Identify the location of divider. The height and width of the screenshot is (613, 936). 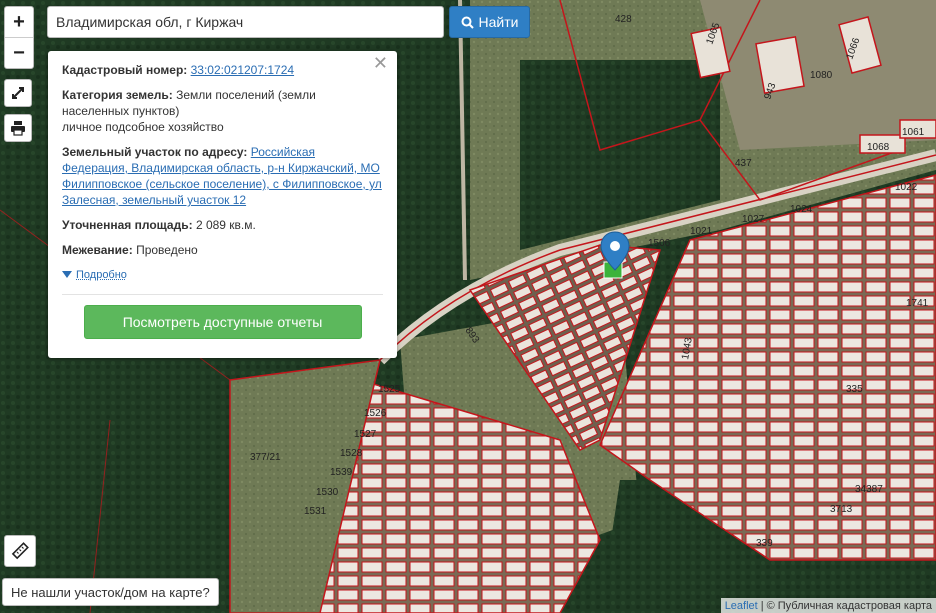
(222, 294).